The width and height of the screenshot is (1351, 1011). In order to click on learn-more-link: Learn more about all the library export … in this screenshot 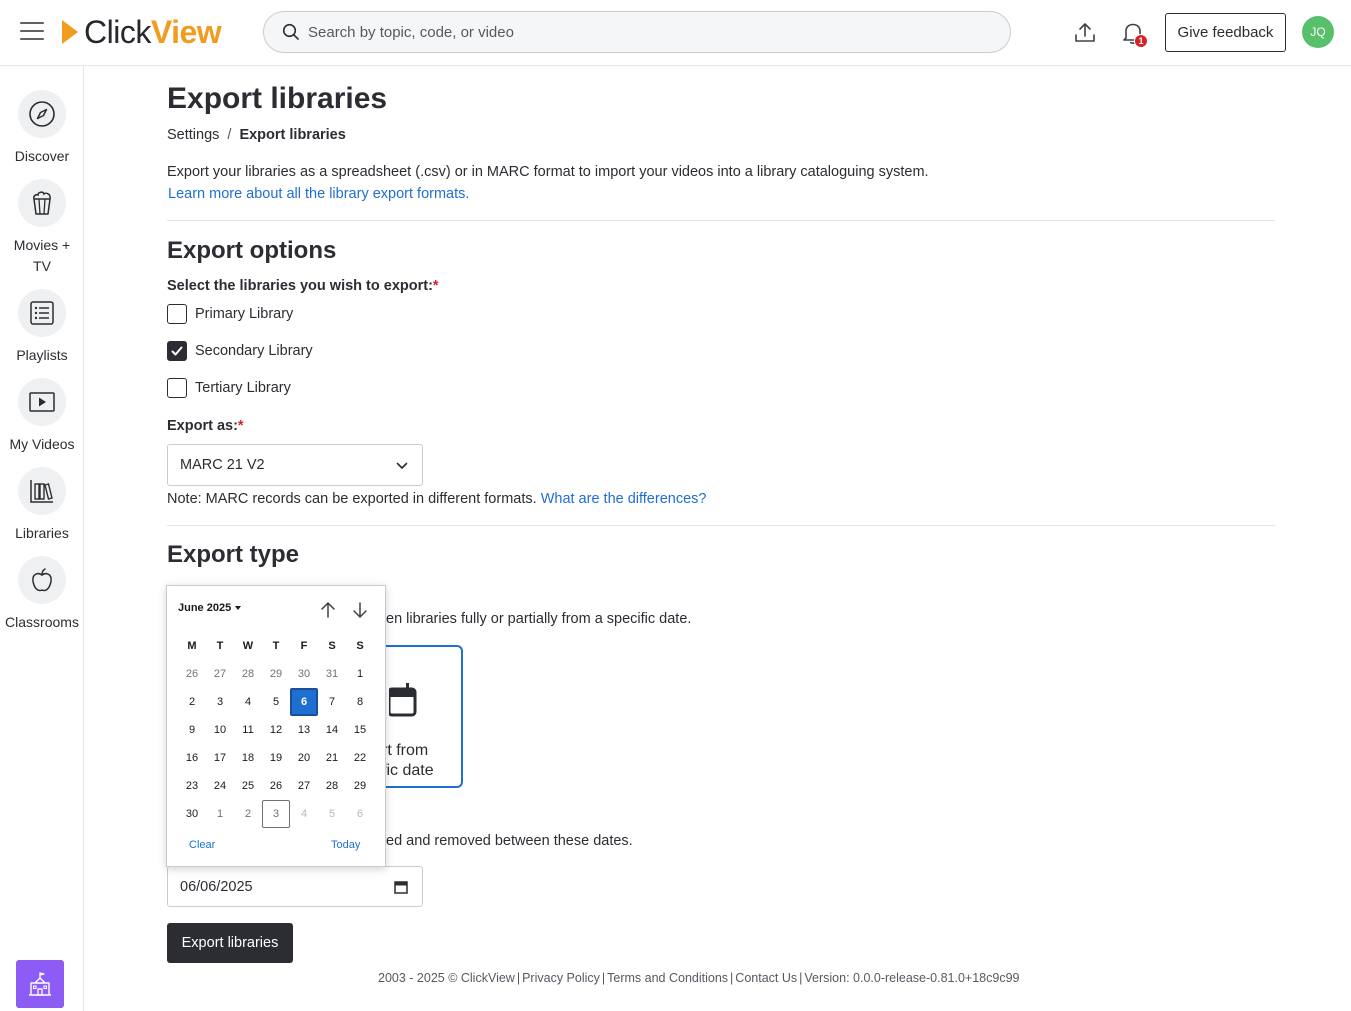, I will do `click(318, 194)`.